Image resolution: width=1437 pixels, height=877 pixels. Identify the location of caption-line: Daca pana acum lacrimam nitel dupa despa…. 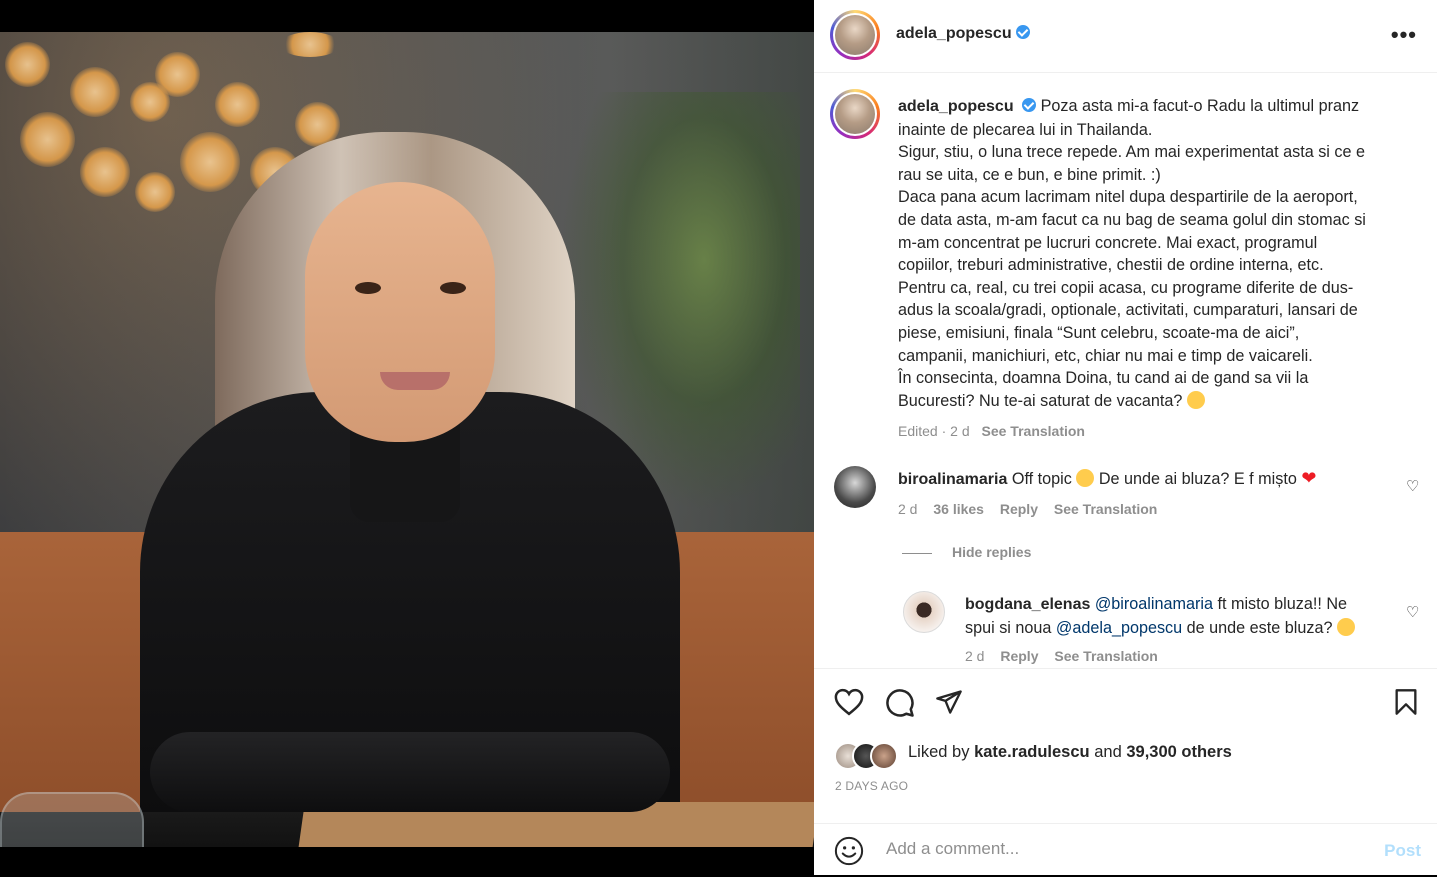
(1128, 197).